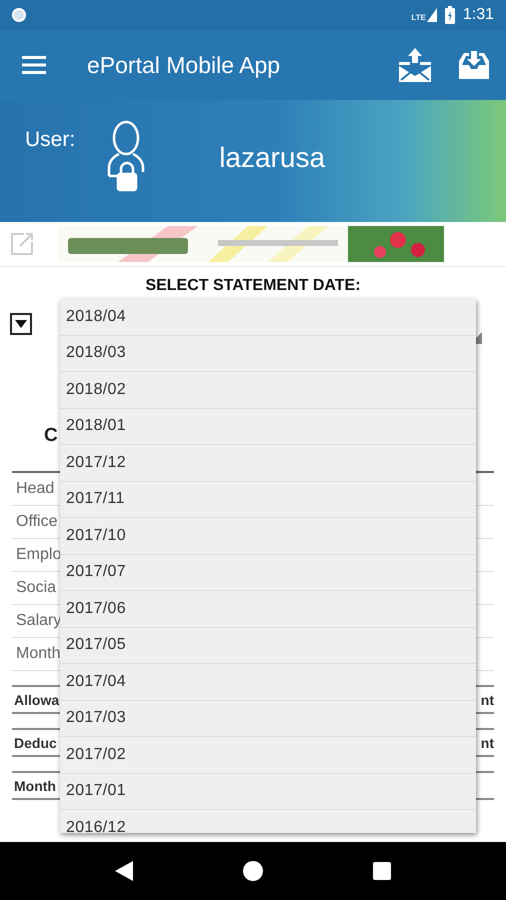  Describe the element at coordinates (124, 871) in the screenshot. I see `back-button` at that location.